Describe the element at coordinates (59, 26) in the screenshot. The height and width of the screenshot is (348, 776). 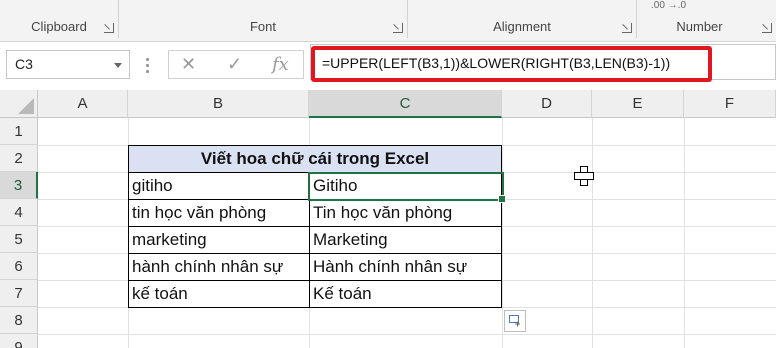
I see `clipboard-group-label: Clipboard` at that location.